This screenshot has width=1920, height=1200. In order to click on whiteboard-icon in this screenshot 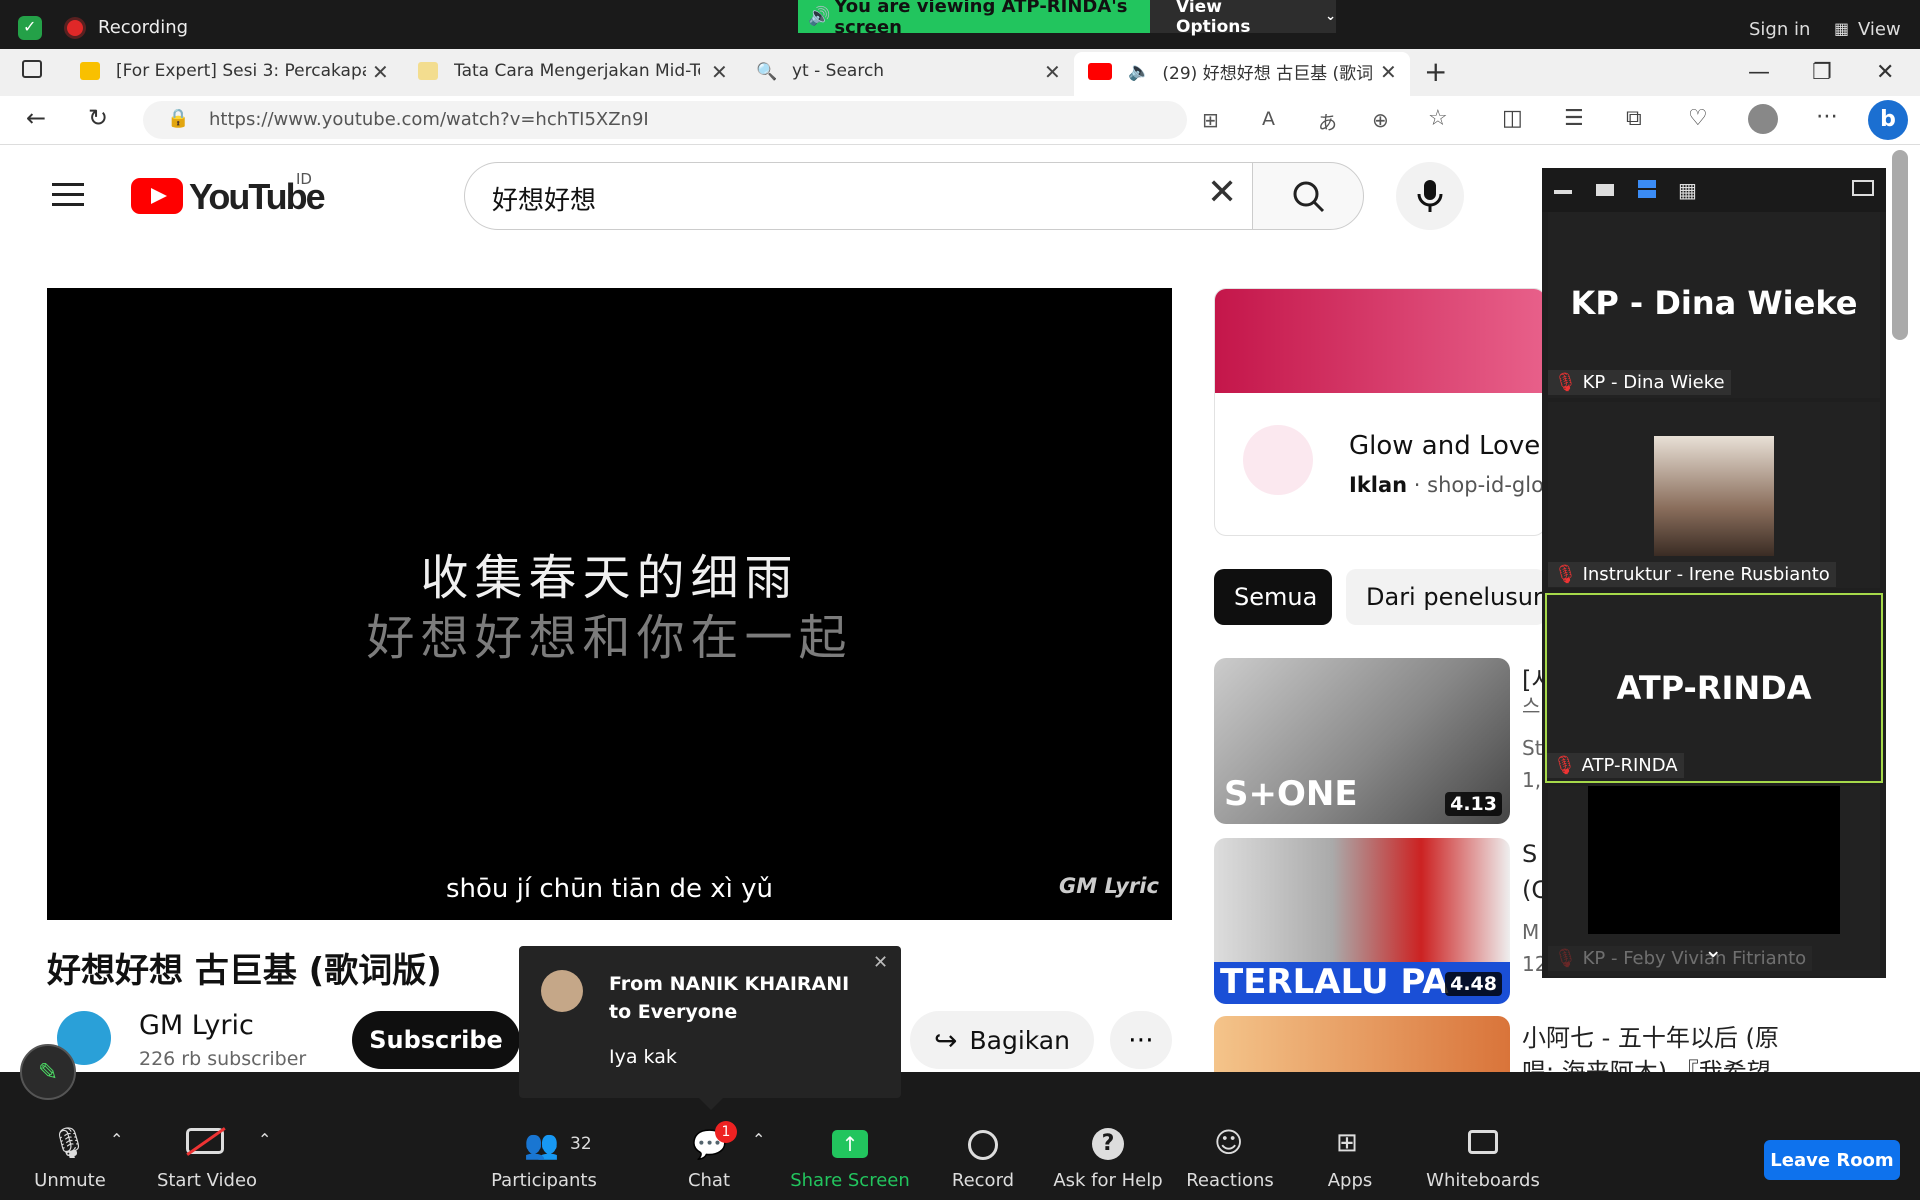, I will do `click(1483, 1142)`.